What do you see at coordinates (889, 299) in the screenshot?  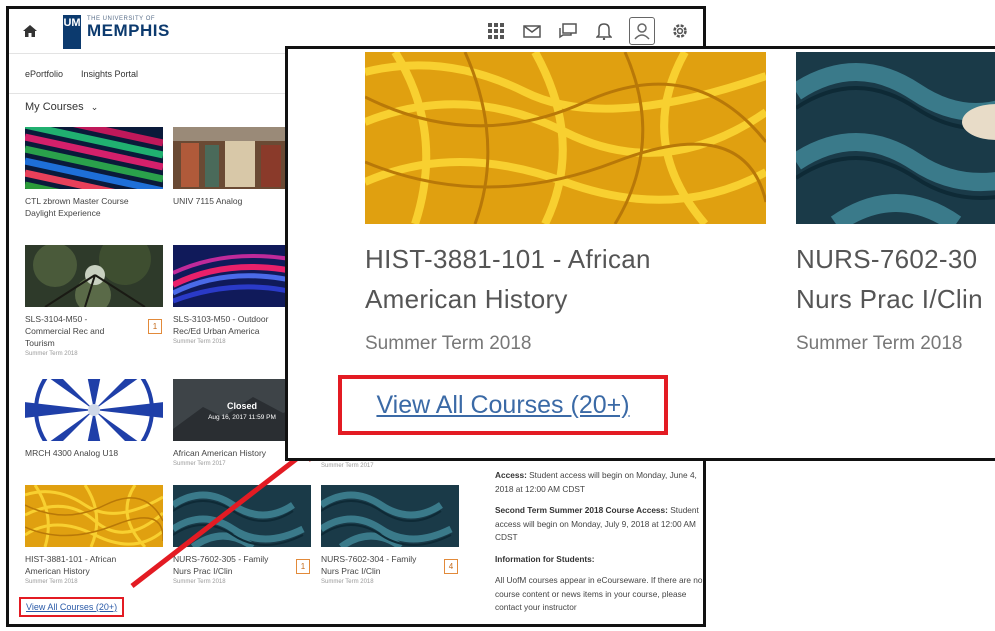 I see `course-title-line: Nurs Prac I/Clin` at bounding box center [889, 299].